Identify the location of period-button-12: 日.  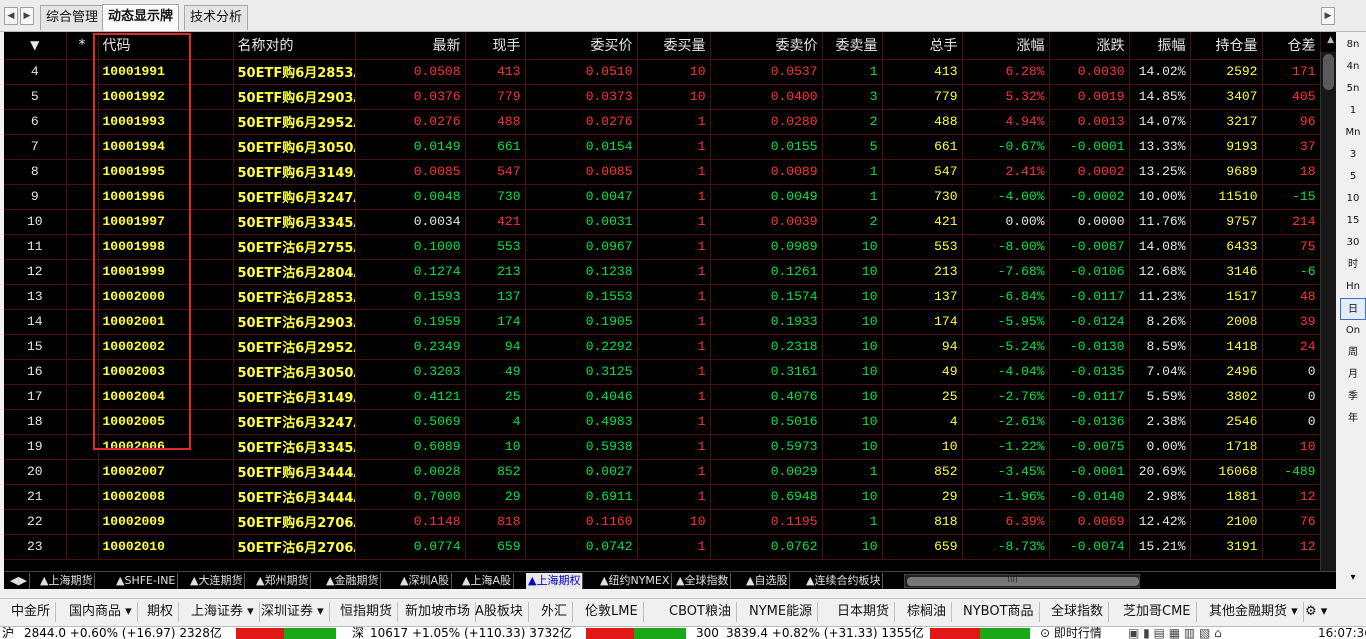
(1353, 309).